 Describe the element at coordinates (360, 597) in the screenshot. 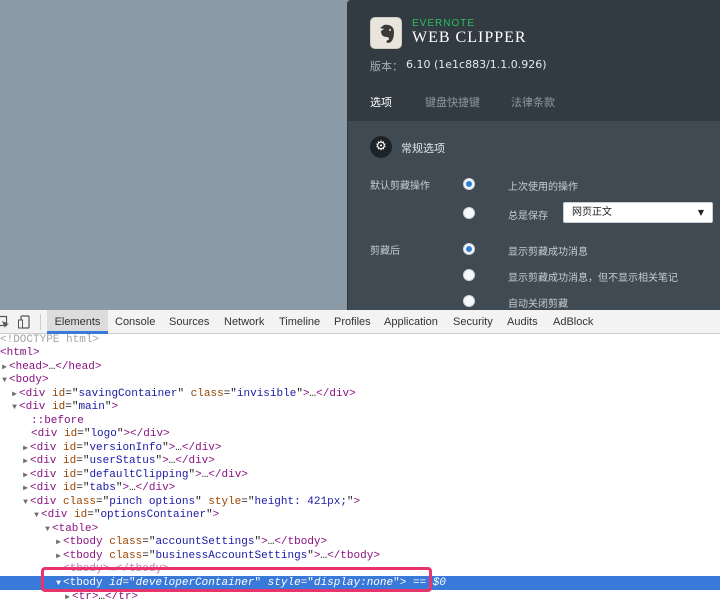

I see `tree-node-tr: ▶ <tr>…</tr>` at that location.